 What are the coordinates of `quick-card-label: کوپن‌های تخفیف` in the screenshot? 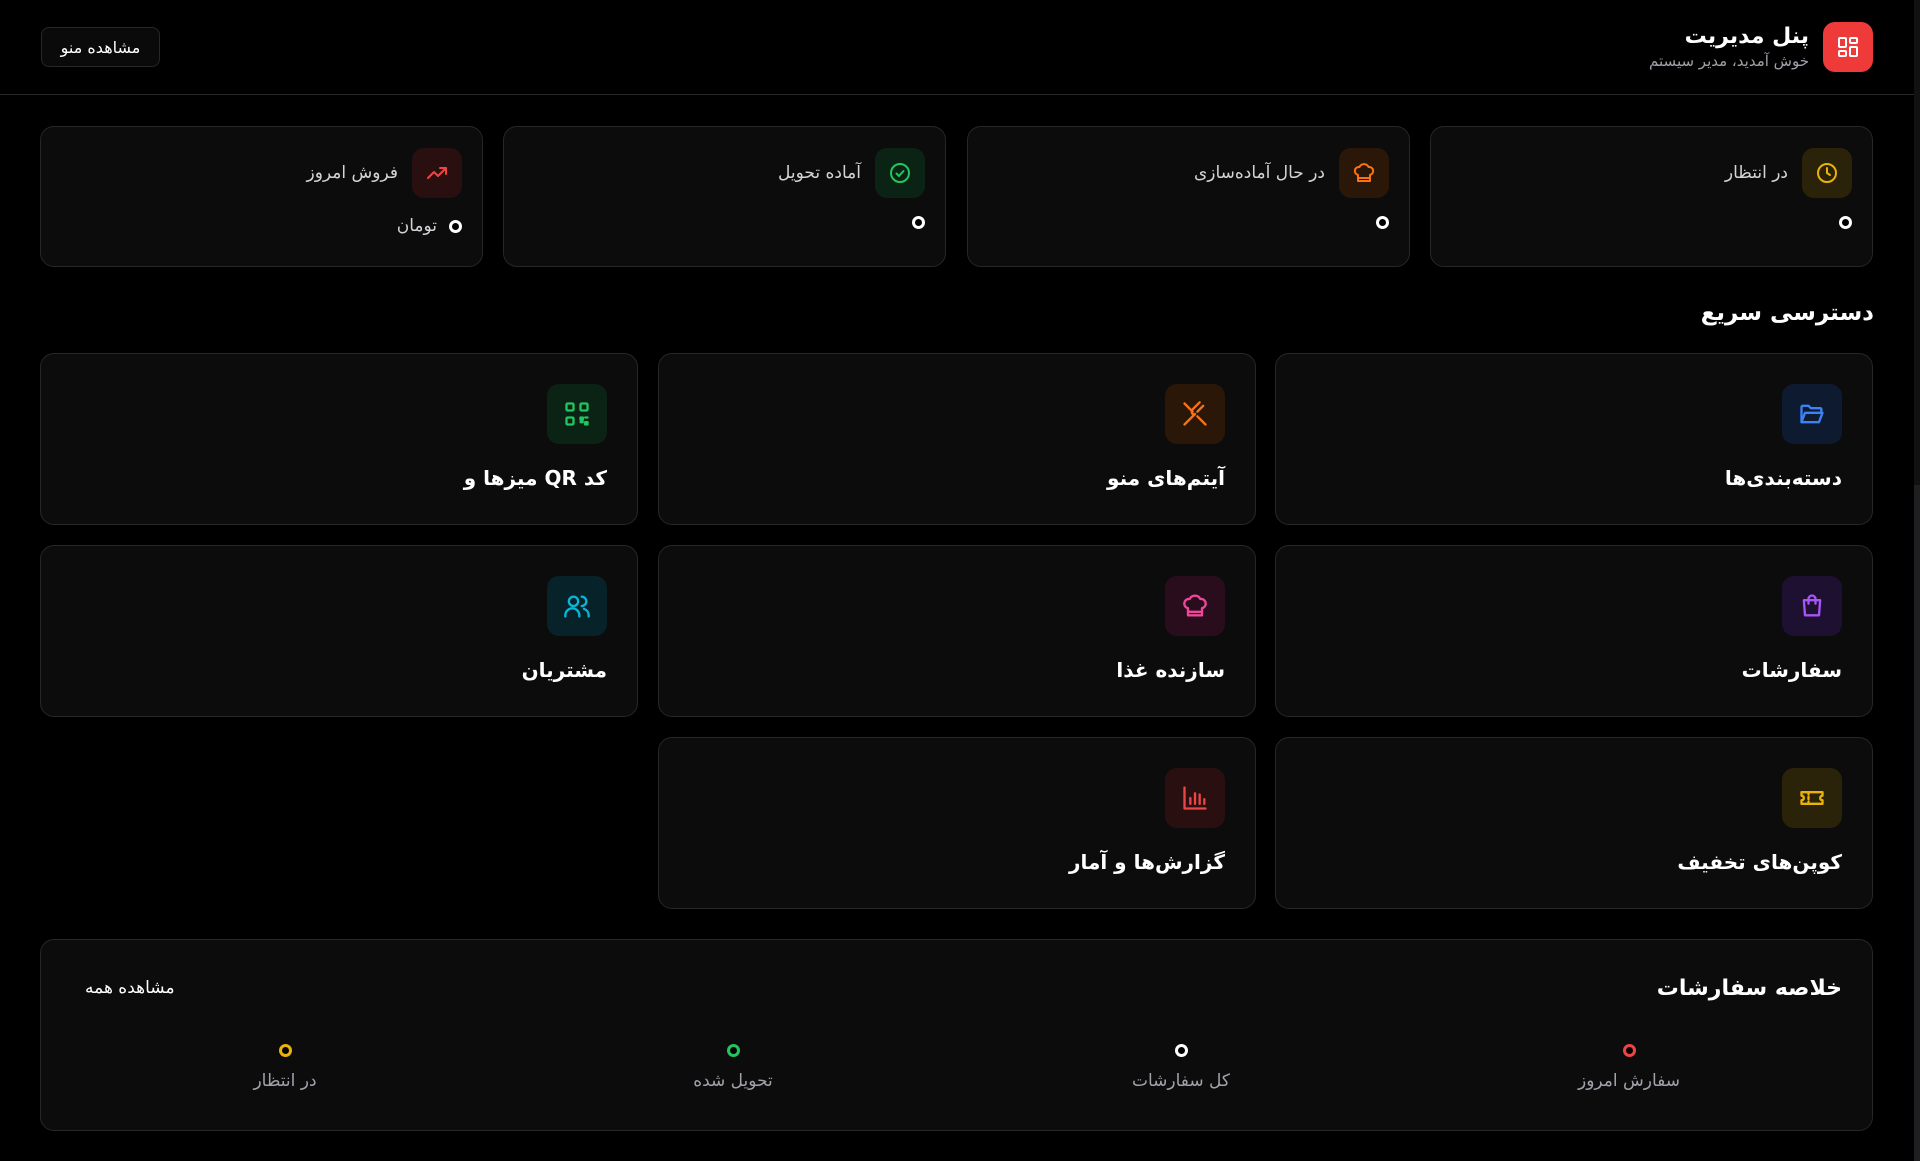 It's located at (1759, 862).